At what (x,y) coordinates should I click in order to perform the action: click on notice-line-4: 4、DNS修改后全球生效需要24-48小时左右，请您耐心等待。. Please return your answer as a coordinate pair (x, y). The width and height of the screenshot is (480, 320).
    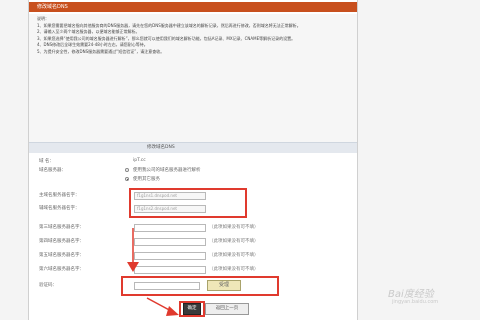
    Looking at the image, I should click on (92, 45).